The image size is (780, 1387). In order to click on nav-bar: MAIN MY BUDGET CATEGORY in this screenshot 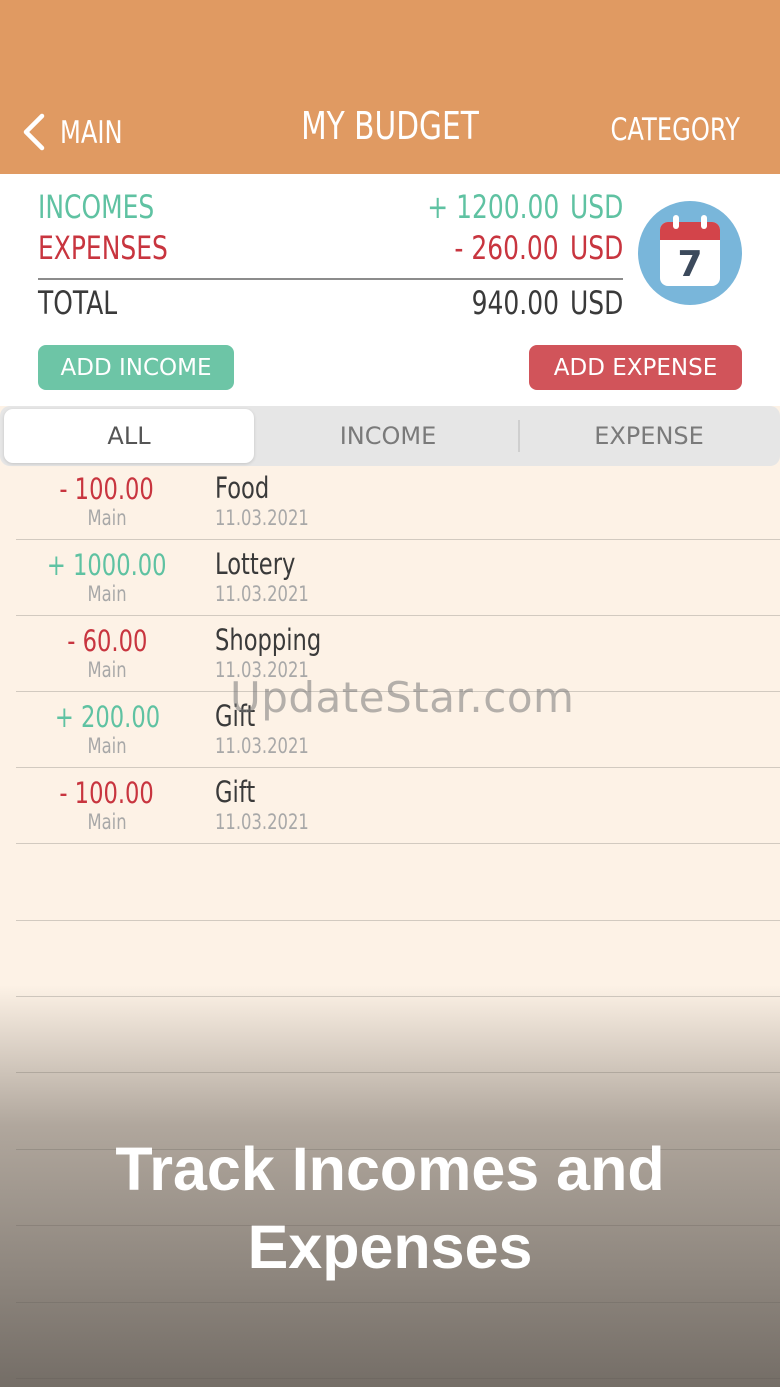, I will do `click(390, 87)`.